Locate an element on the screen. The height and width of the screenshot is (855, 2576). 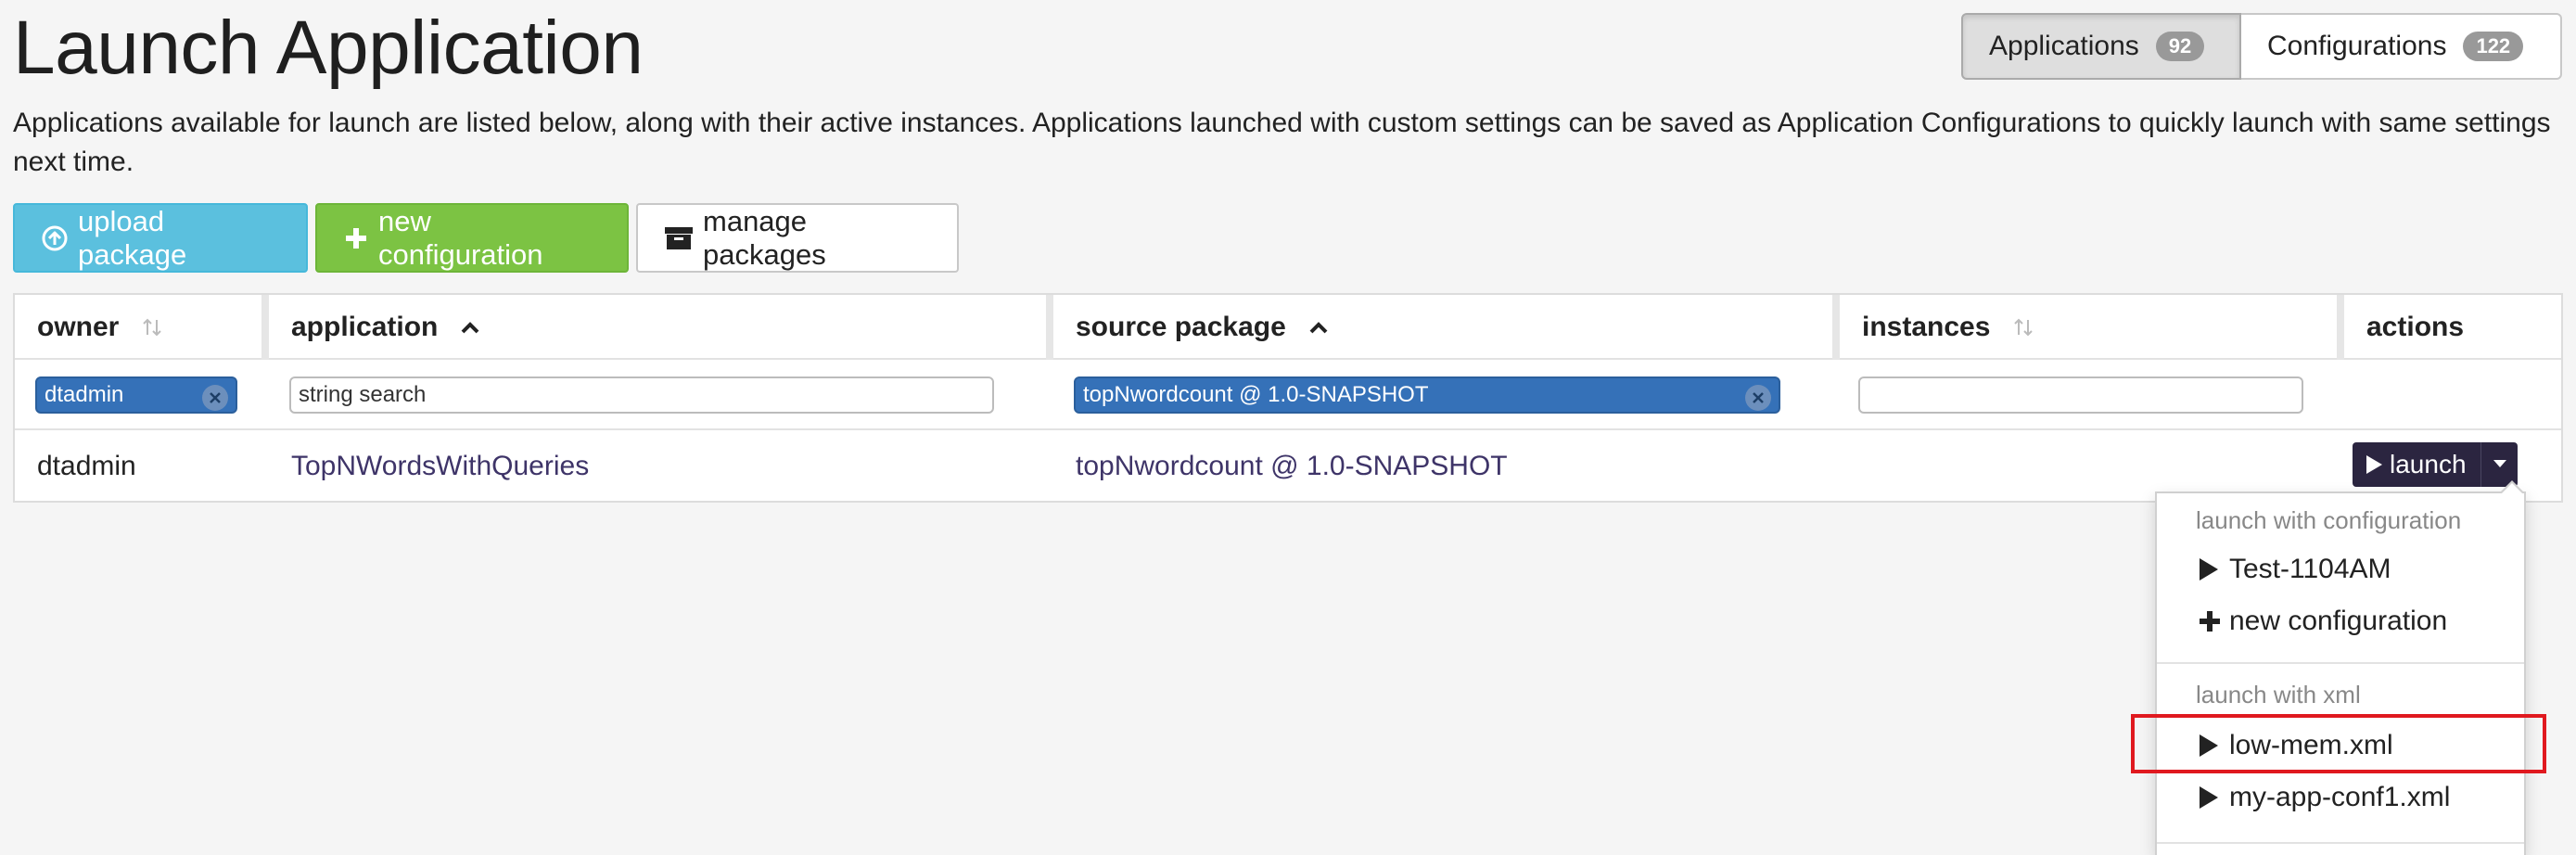
view-toggle: Applications 92 Configurations 122 is located at coordinates (2261, 46).